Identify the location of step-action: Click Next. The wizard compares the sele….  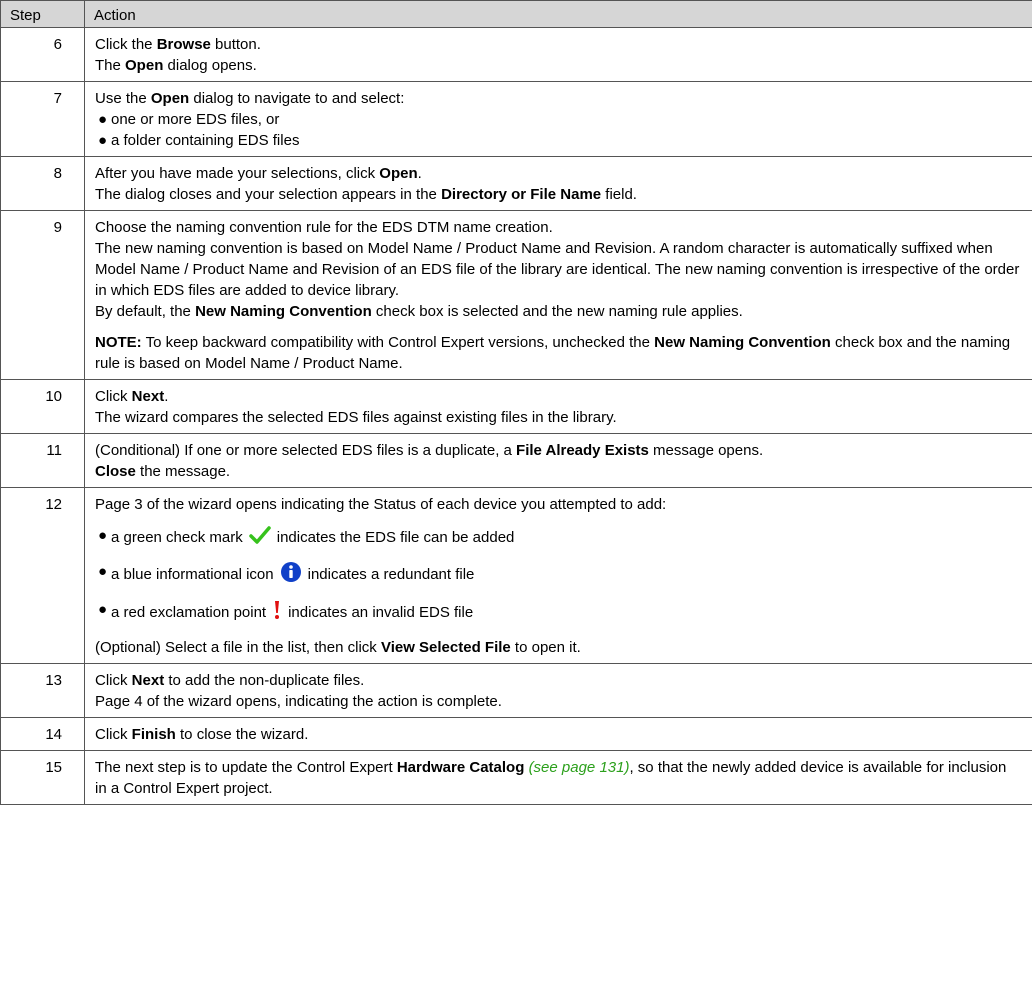
(558, 406).